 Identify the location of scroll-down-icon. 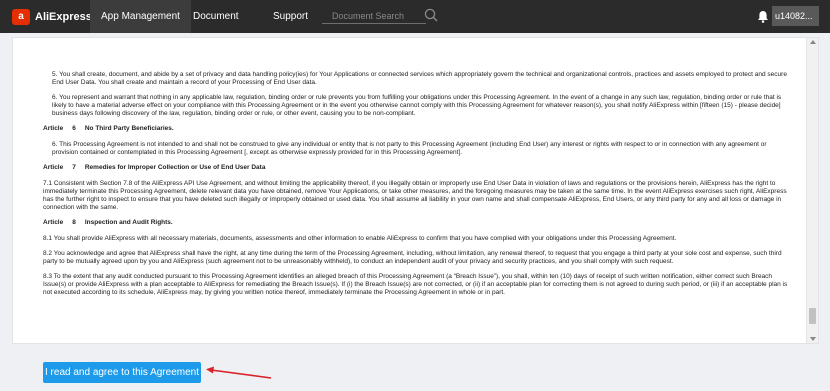
(813, 339).